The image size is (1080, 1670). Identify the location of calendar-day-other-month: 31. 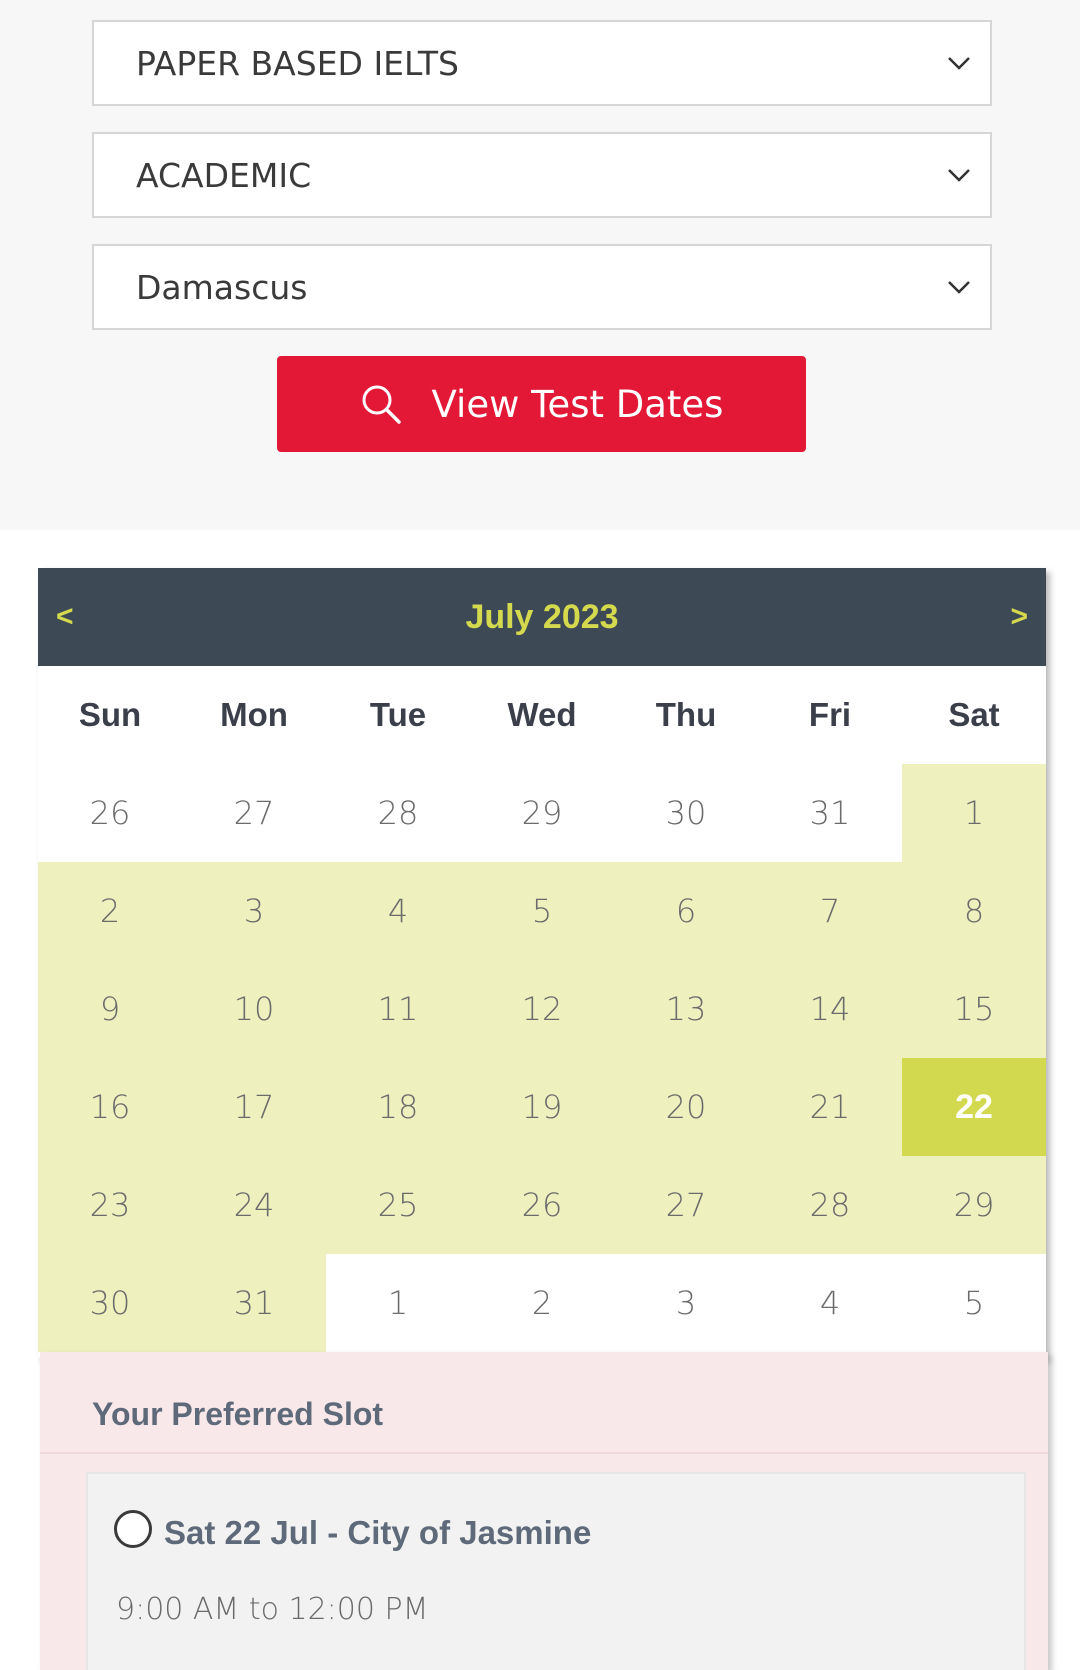
(830, 813).